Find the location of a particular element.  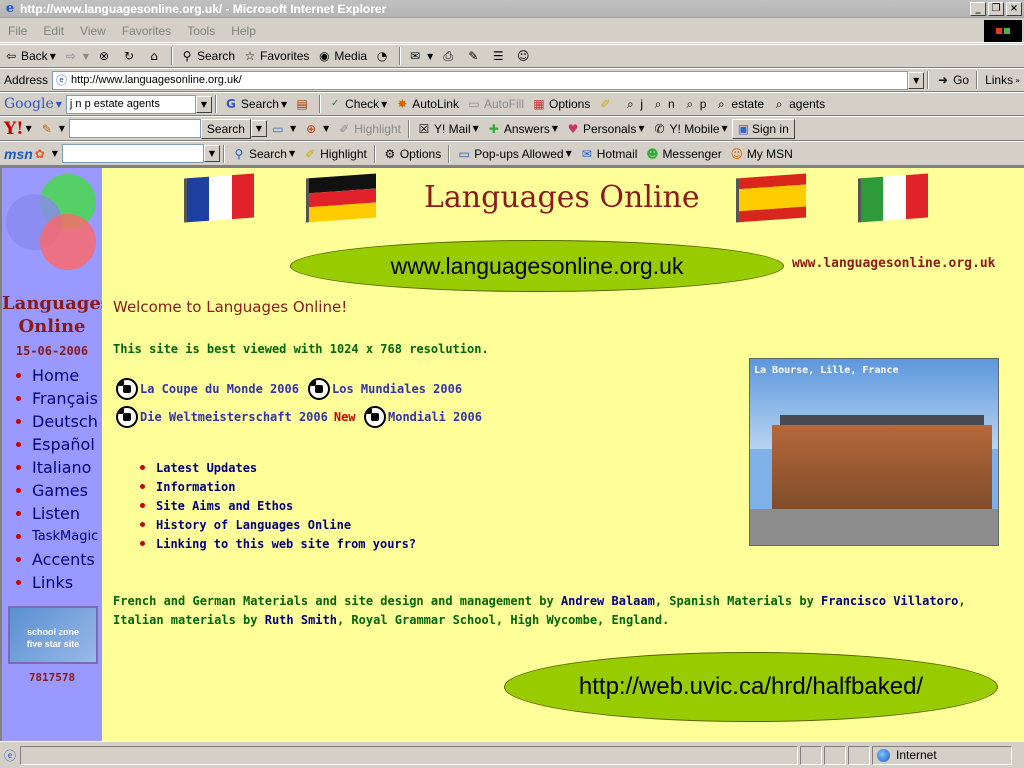

msn-search-input is located at coordinates (132, 153).